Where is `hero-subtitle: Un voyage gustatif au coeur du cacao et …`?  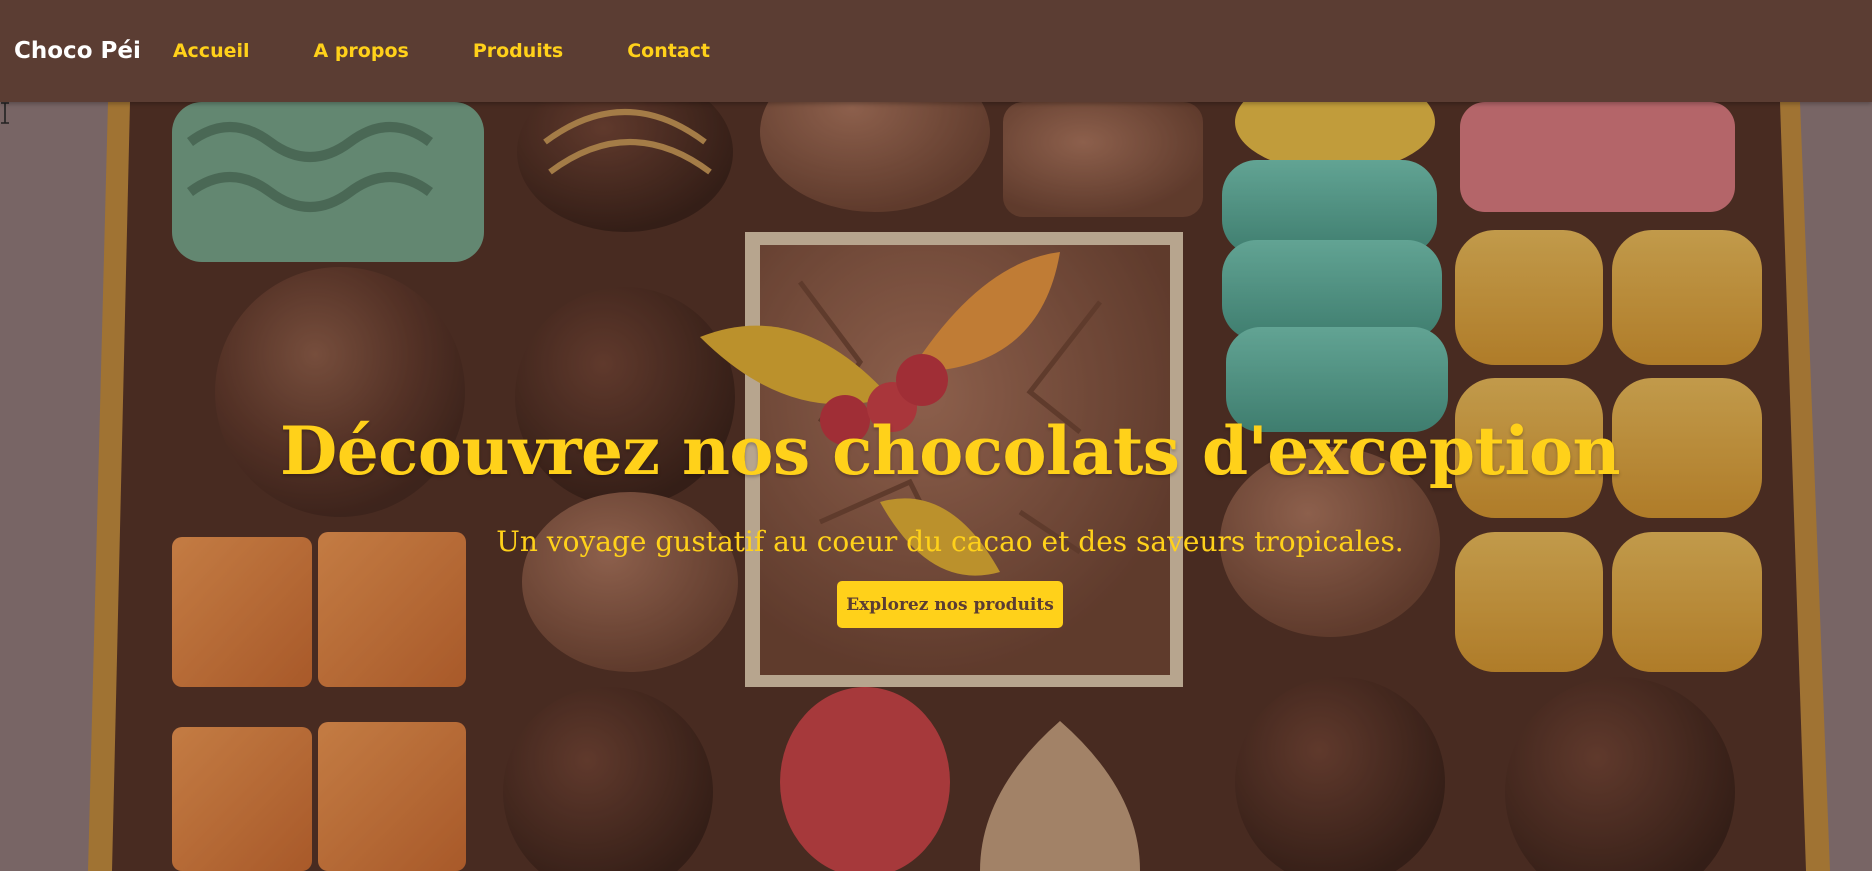
hero-subtitle: Un voyage gustatif au coeur du cacao et … is located at coordinates (950, 541).